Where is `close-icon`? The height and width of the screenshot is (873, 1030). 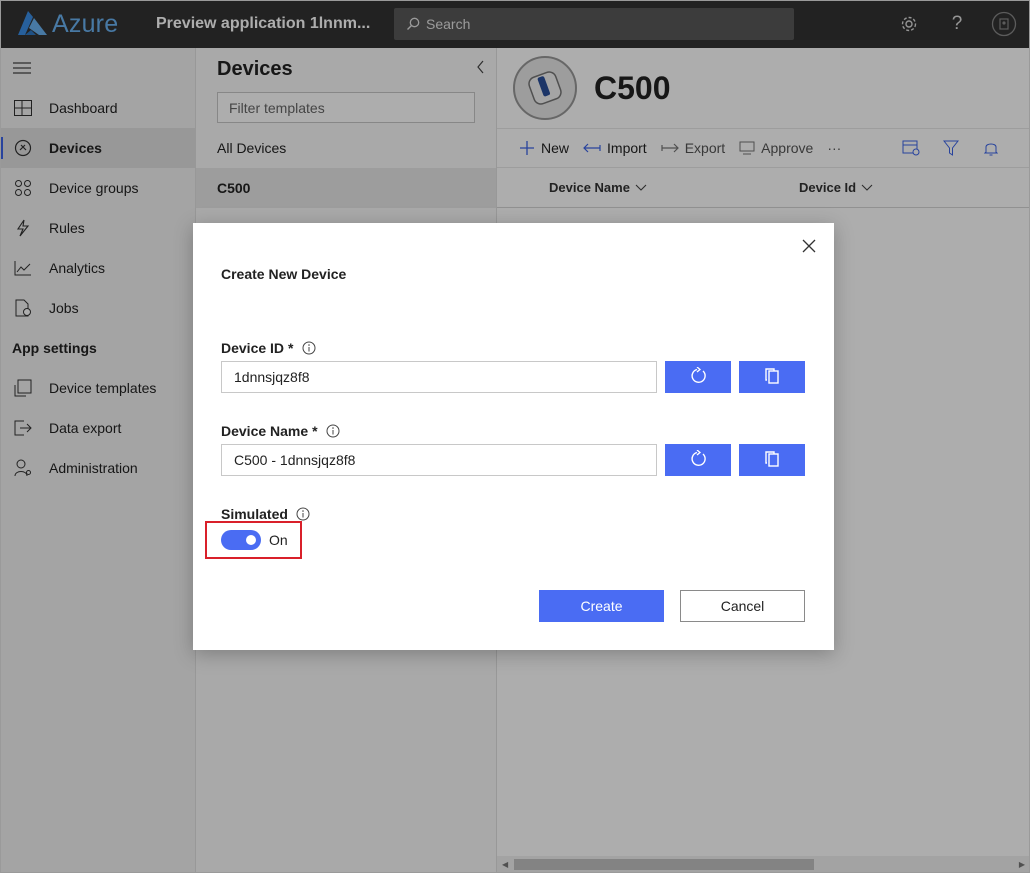
close-icon is located at coordinates (809, 246).